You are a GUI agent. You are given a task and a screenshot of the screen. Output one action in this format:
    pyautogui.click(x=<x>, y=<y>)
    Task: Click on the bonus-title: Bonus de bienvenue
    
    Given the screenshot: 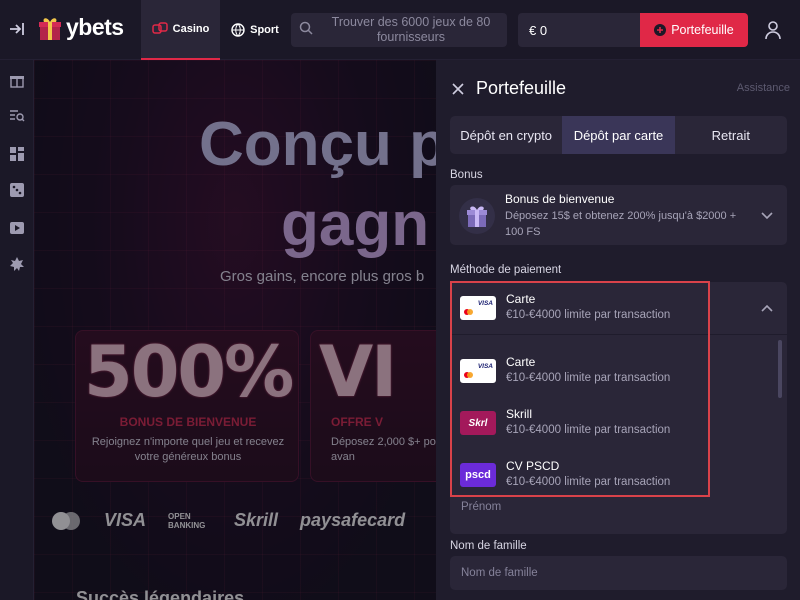 What is the action you would take?
    pyautogui.click(x=560, y=199)
    